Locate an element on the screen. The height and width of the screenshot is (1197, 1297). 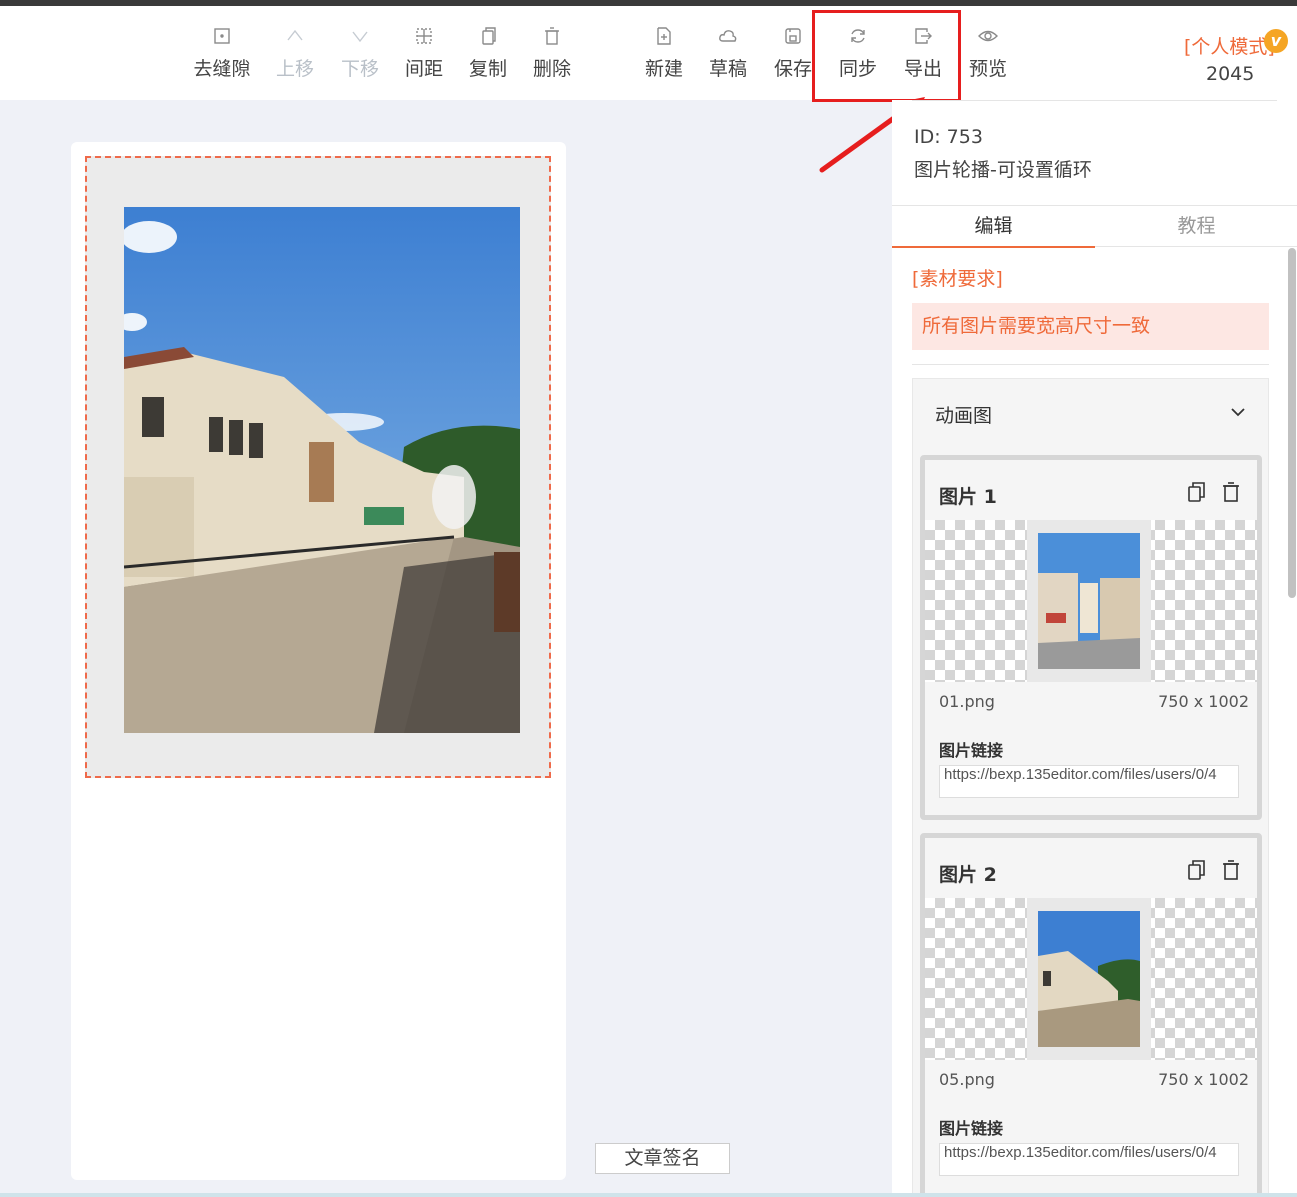
tab-edit: 编辑 is located at coordinates (993, 227).